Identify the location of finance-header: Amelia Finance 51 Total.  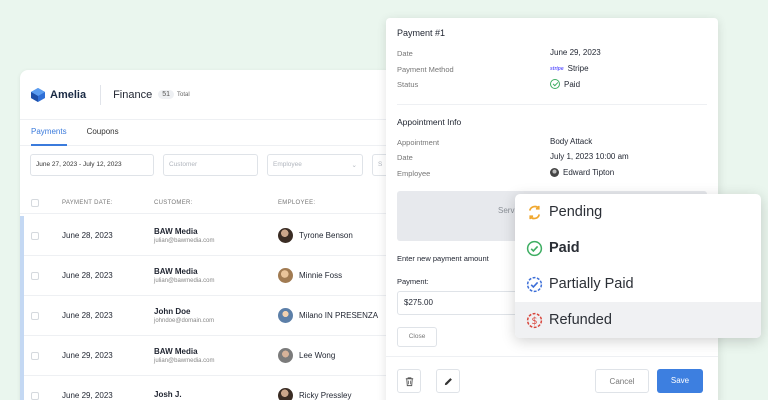
(220, 95).